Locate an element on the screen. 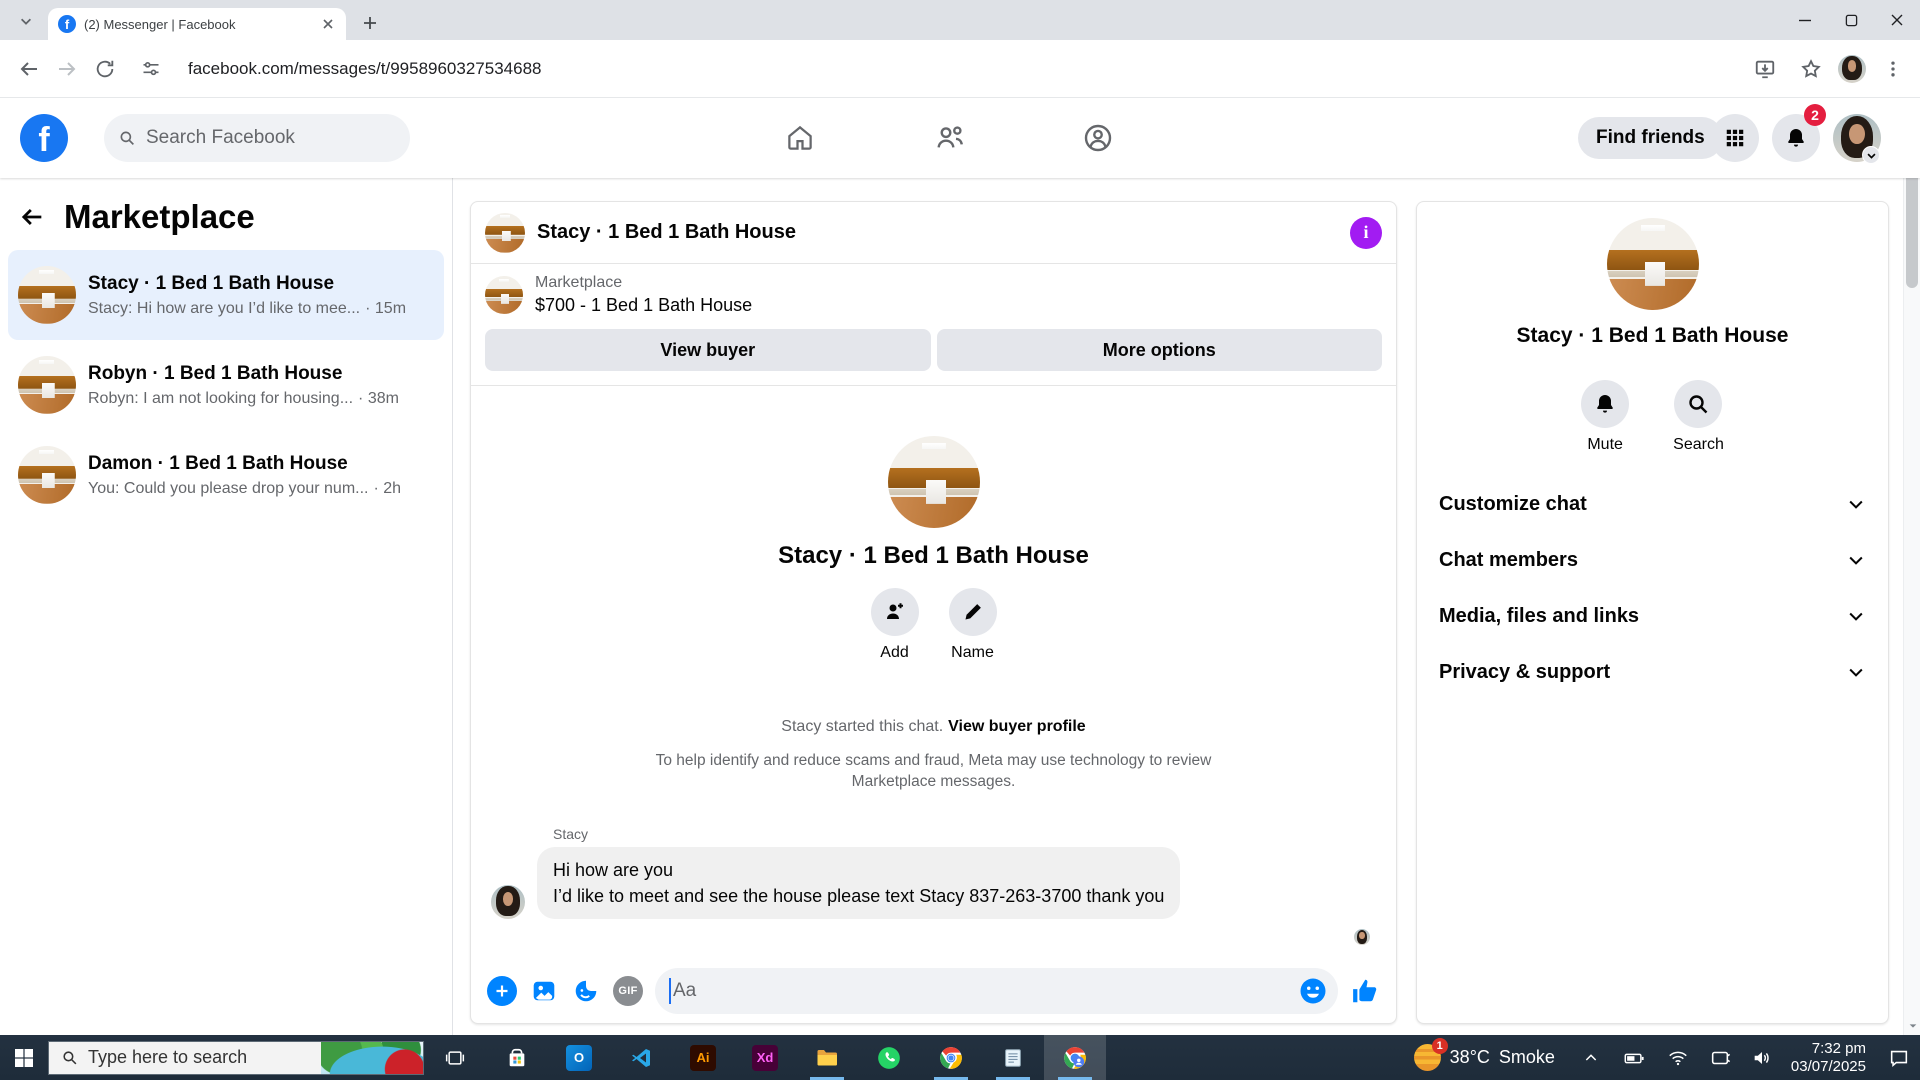 The image size is (1920, 1080). wifi-icon is located at coordinates (1678, 1058).